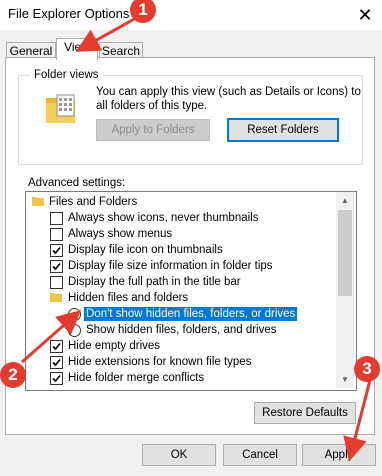 This screenshot has width=382, height=476. What do you see at coordinates (345, 253) in the screenshot?
I see `scroll-thumb` at bounding box center [345, 253].